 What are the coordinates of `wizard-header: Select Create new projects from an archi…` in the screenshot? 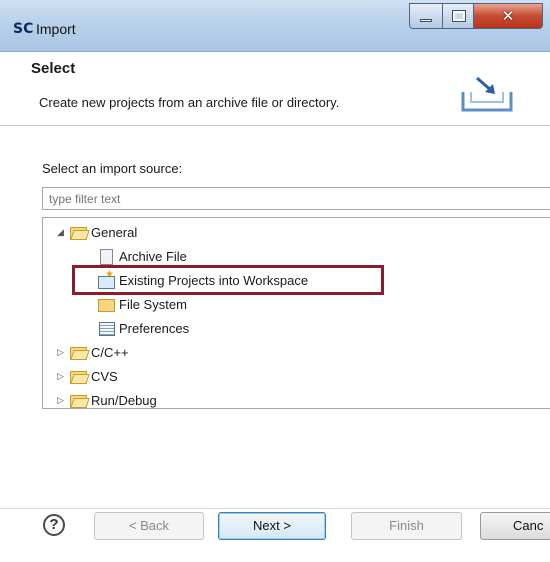 It's located at (275, 89).